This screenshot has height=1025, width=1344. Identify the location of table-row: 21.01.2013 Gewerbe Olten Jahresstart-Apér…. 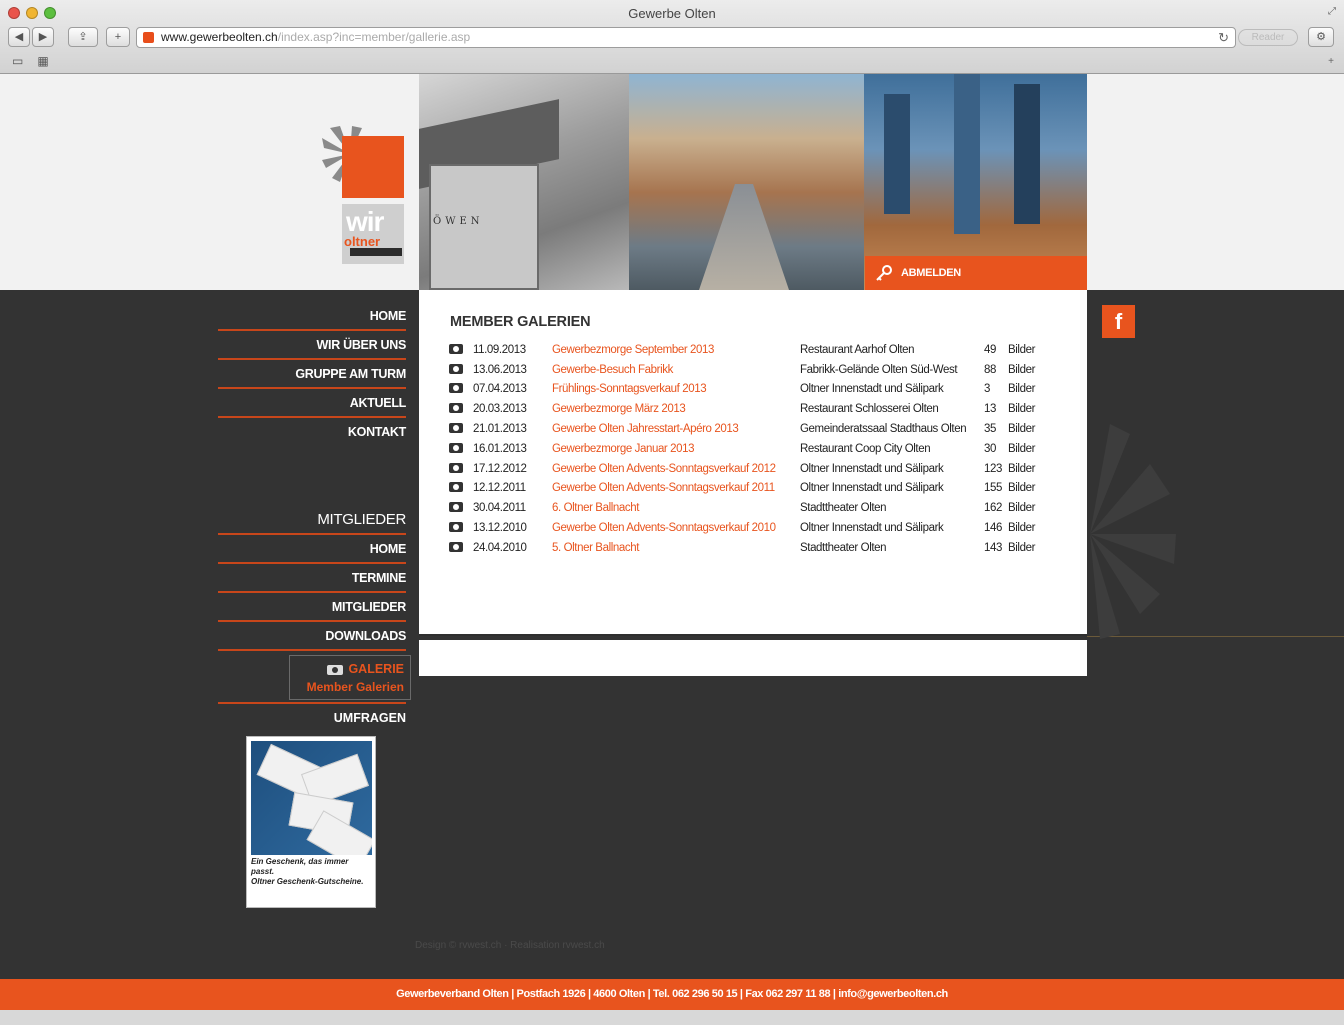
(748, 429).